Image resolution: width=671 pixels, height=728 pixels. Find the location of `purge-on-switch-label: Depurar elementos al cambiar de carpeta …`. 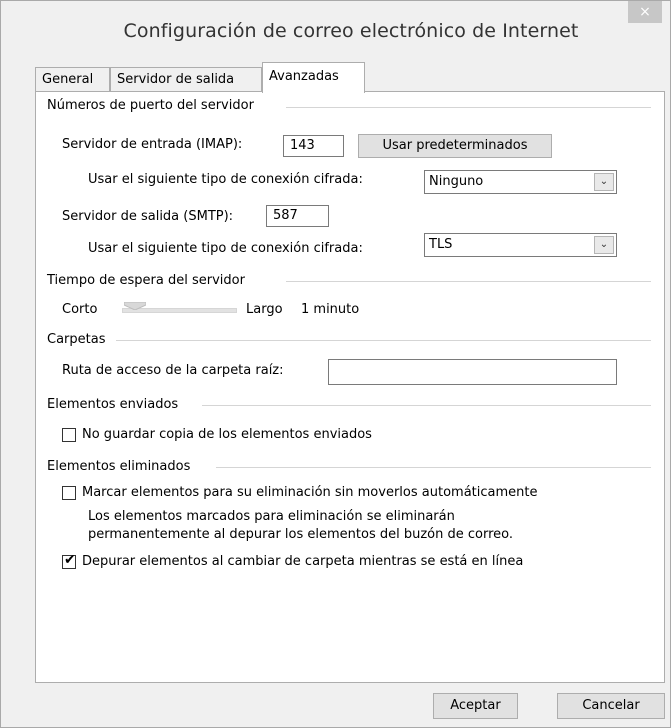

purge-on-switch-label: Depurar elementos al cambiar de carpeta … is located at coordinates (302, 561).